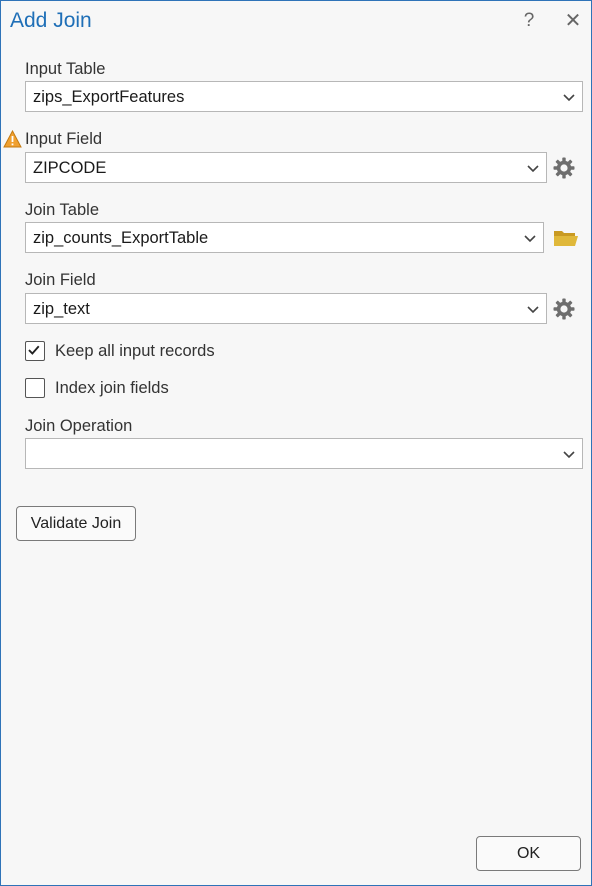 This screenshot has width=592, height=886. I want to click on input-field-dropdown: ZIPCODE, so click(286, 167).